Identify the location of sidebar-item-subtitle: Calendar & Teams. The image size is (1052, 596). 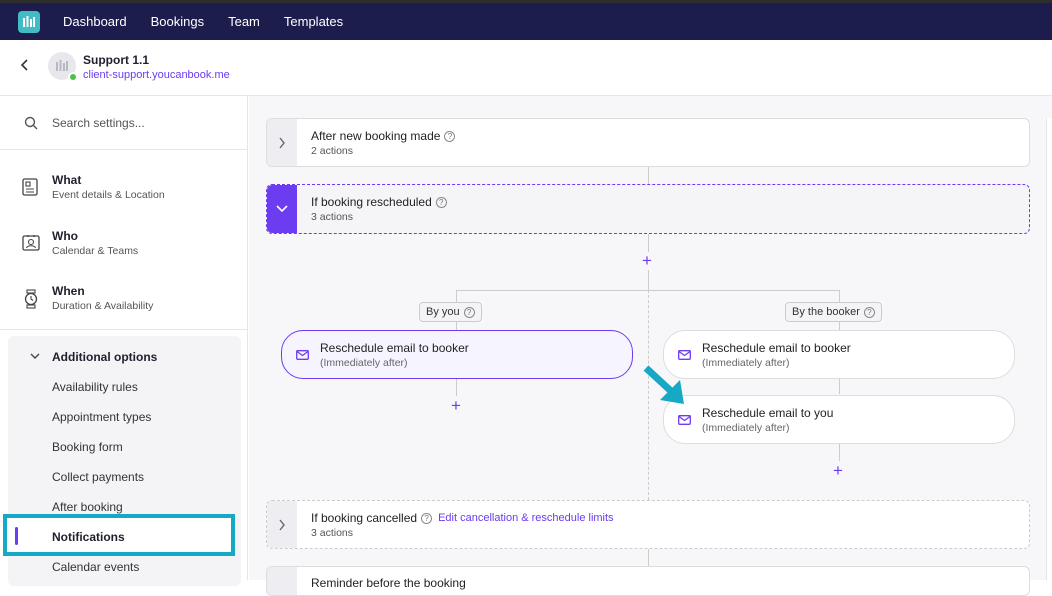
(95, 251).